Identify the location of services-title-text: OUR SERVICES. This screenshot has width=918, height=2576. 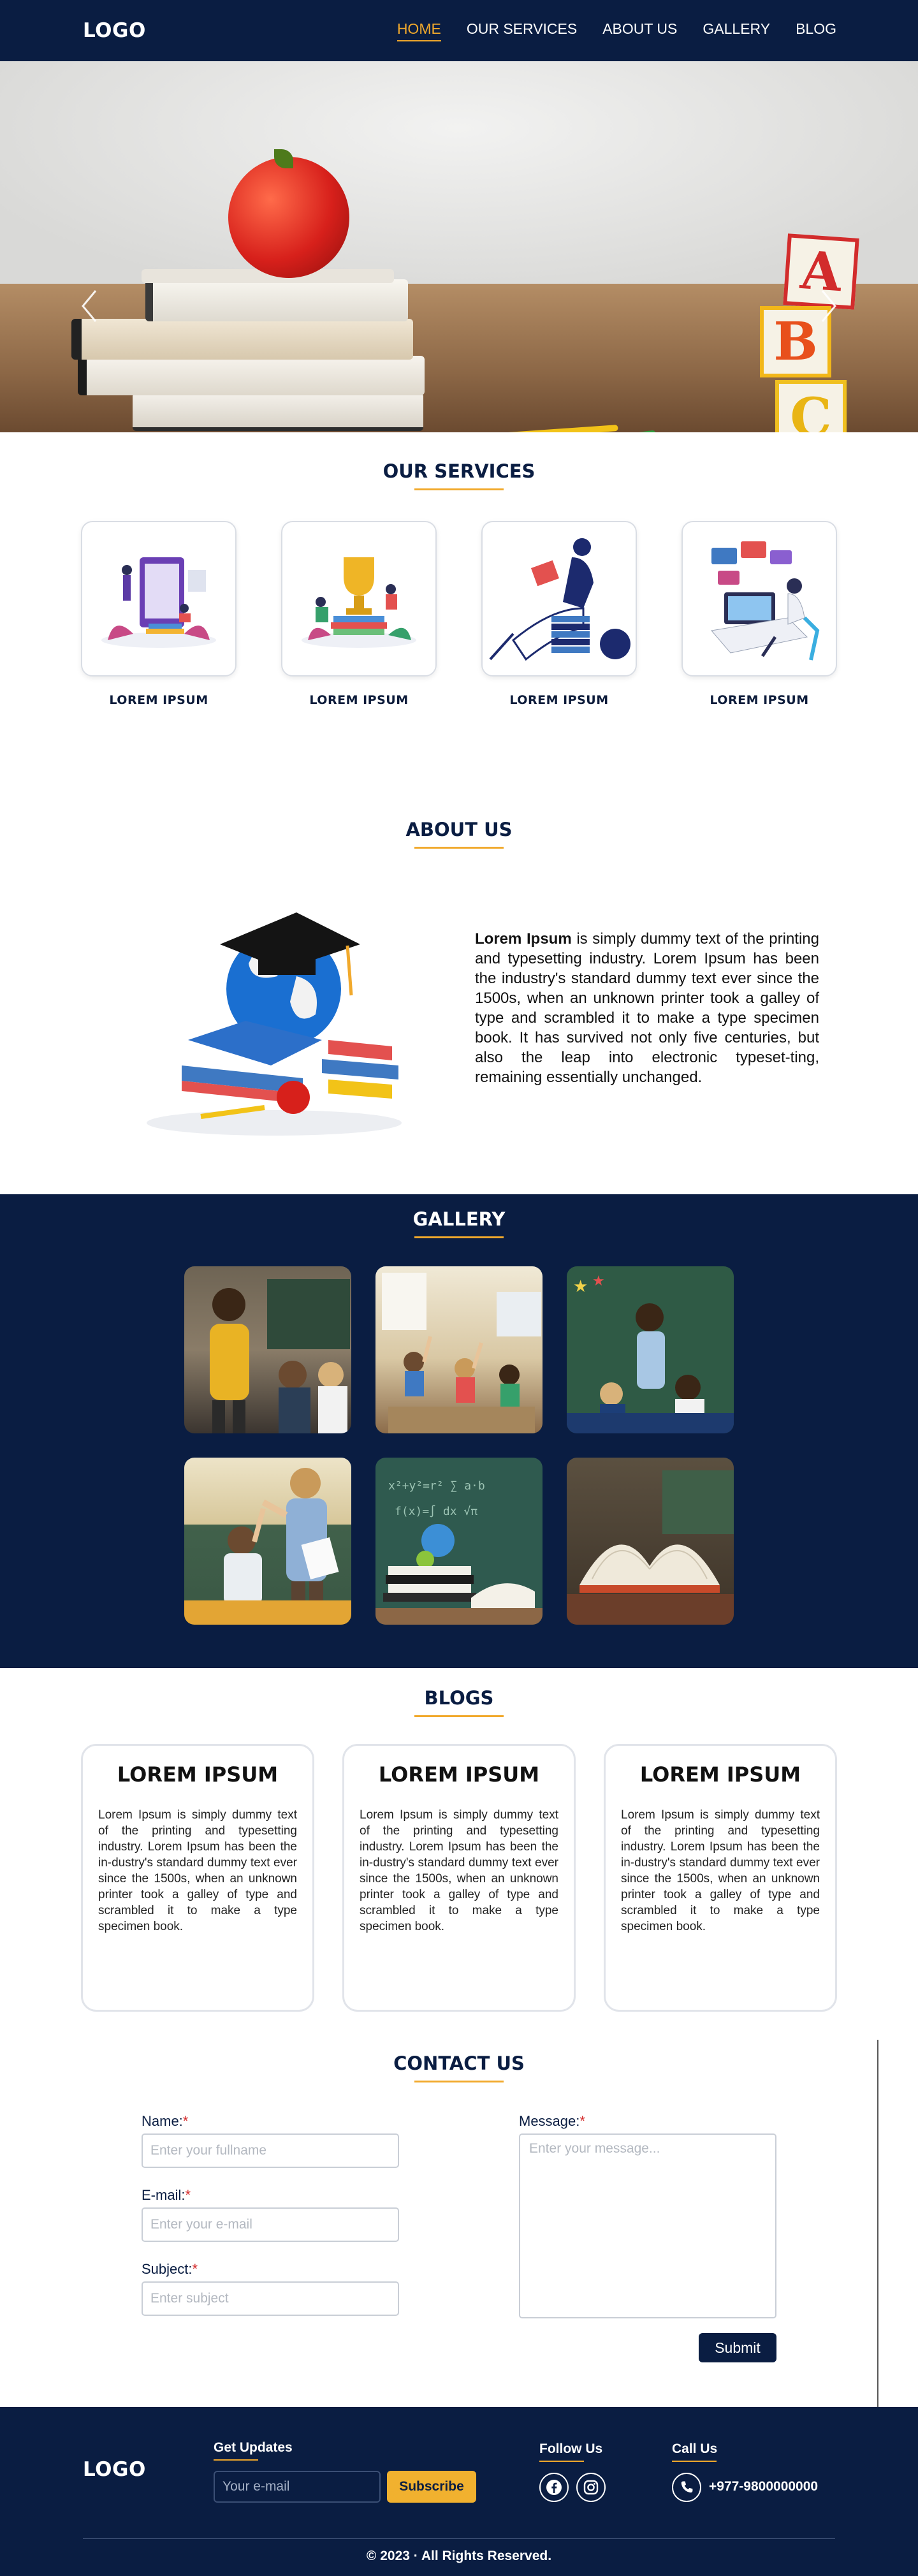
(459, 471).